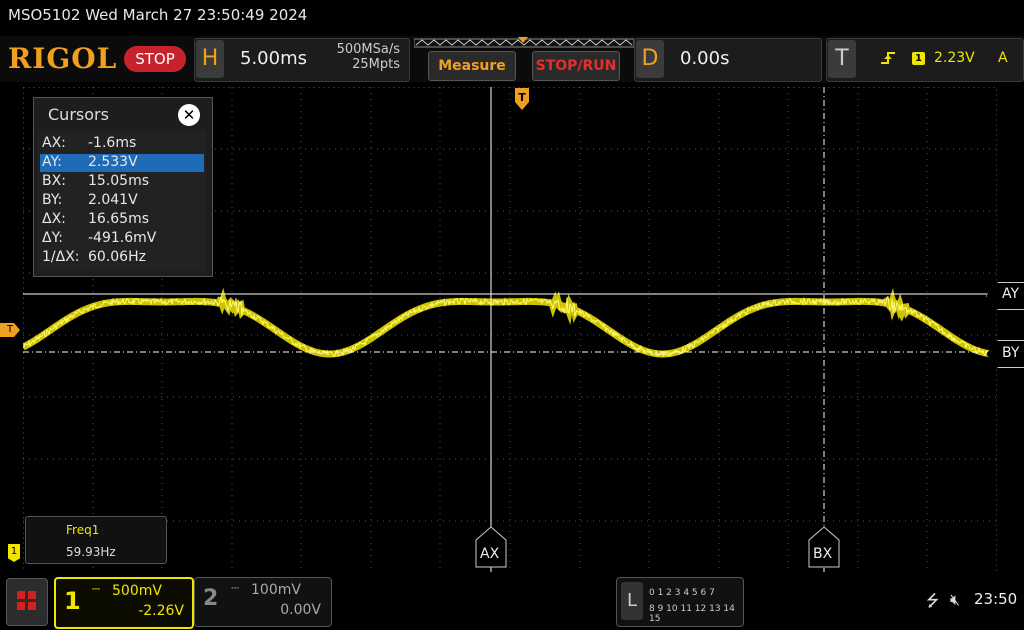 This screenshot has height=630, width=1024. I want to click on measure-button: Measure, so click(472, 66).